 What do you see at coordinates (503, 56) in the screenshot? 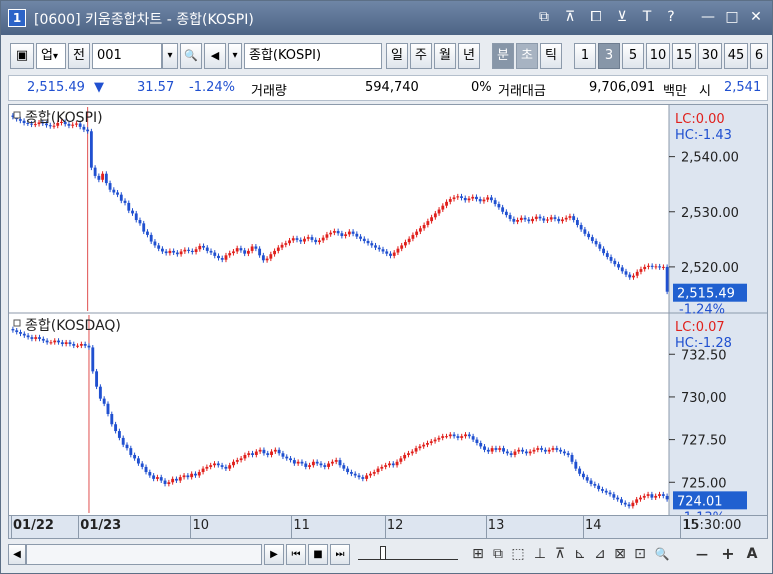
I see `period-minute-button: 분` at bounding box center [503, 56].